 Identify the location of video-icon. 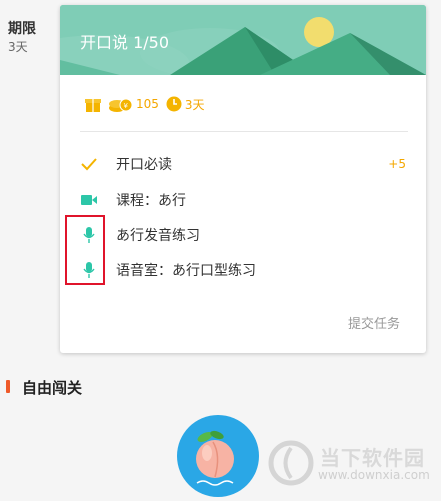
(89, 200).